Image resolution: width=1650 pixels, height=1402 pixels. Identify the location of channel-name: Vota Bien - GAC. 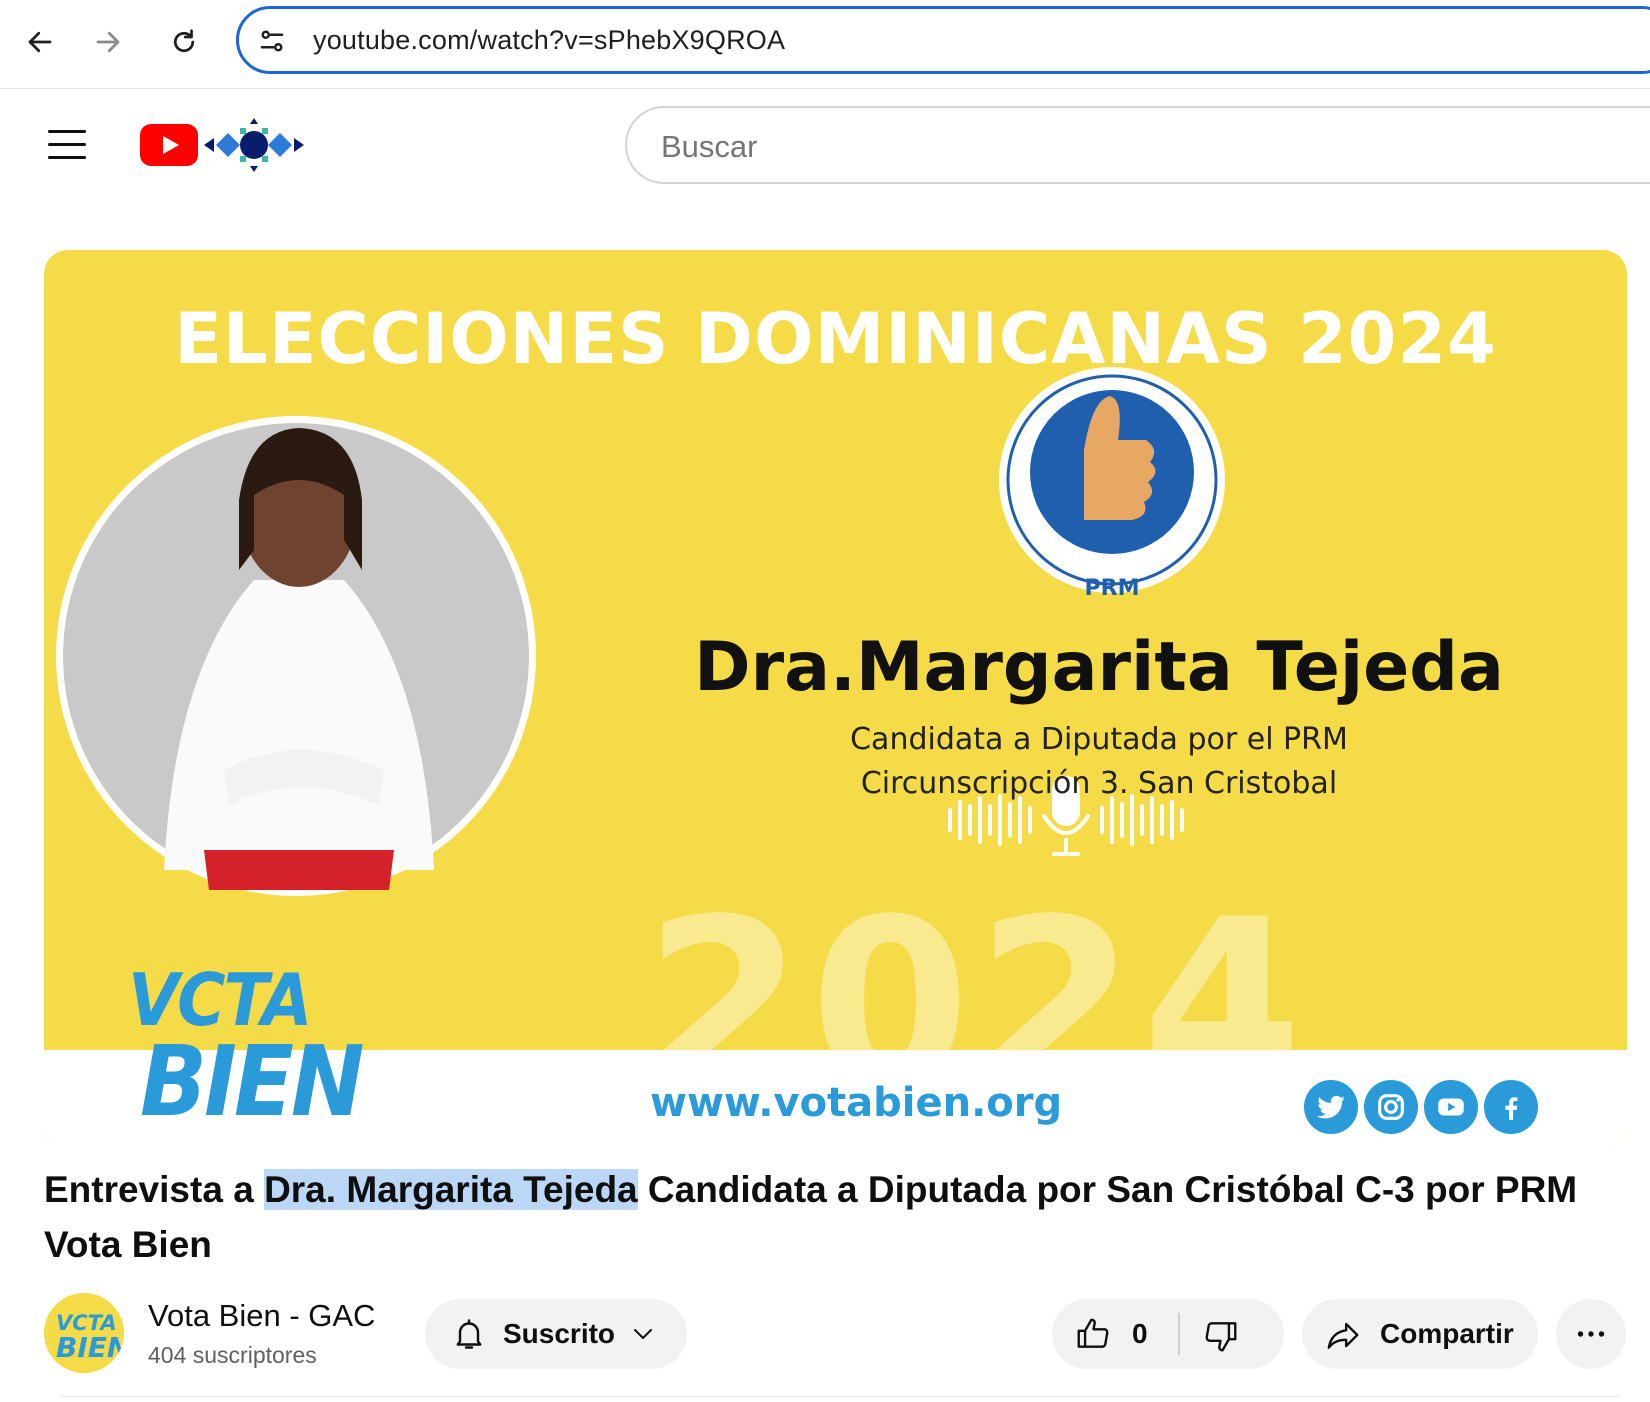
(261, 1316).